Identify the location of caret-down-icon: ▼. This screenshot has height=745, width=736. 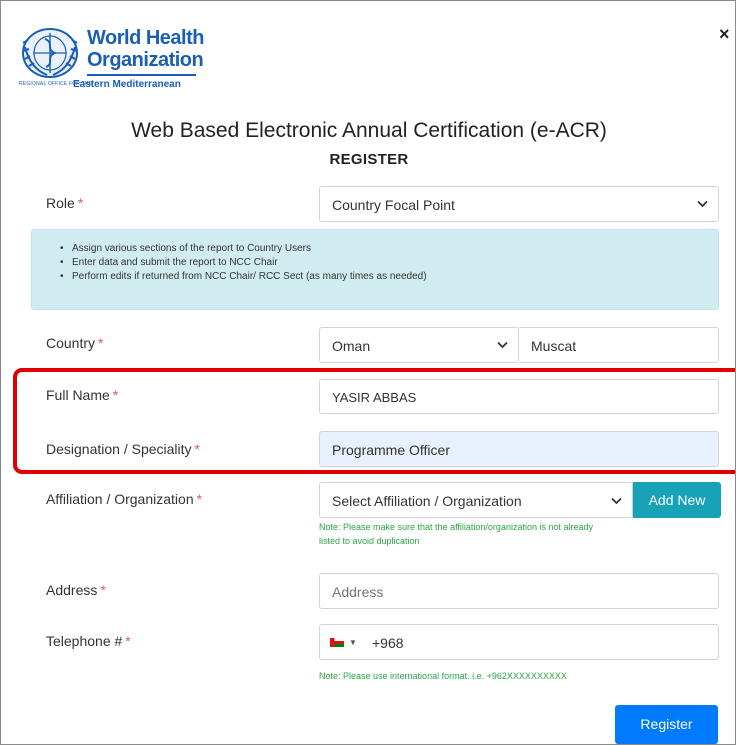
(353, 643).